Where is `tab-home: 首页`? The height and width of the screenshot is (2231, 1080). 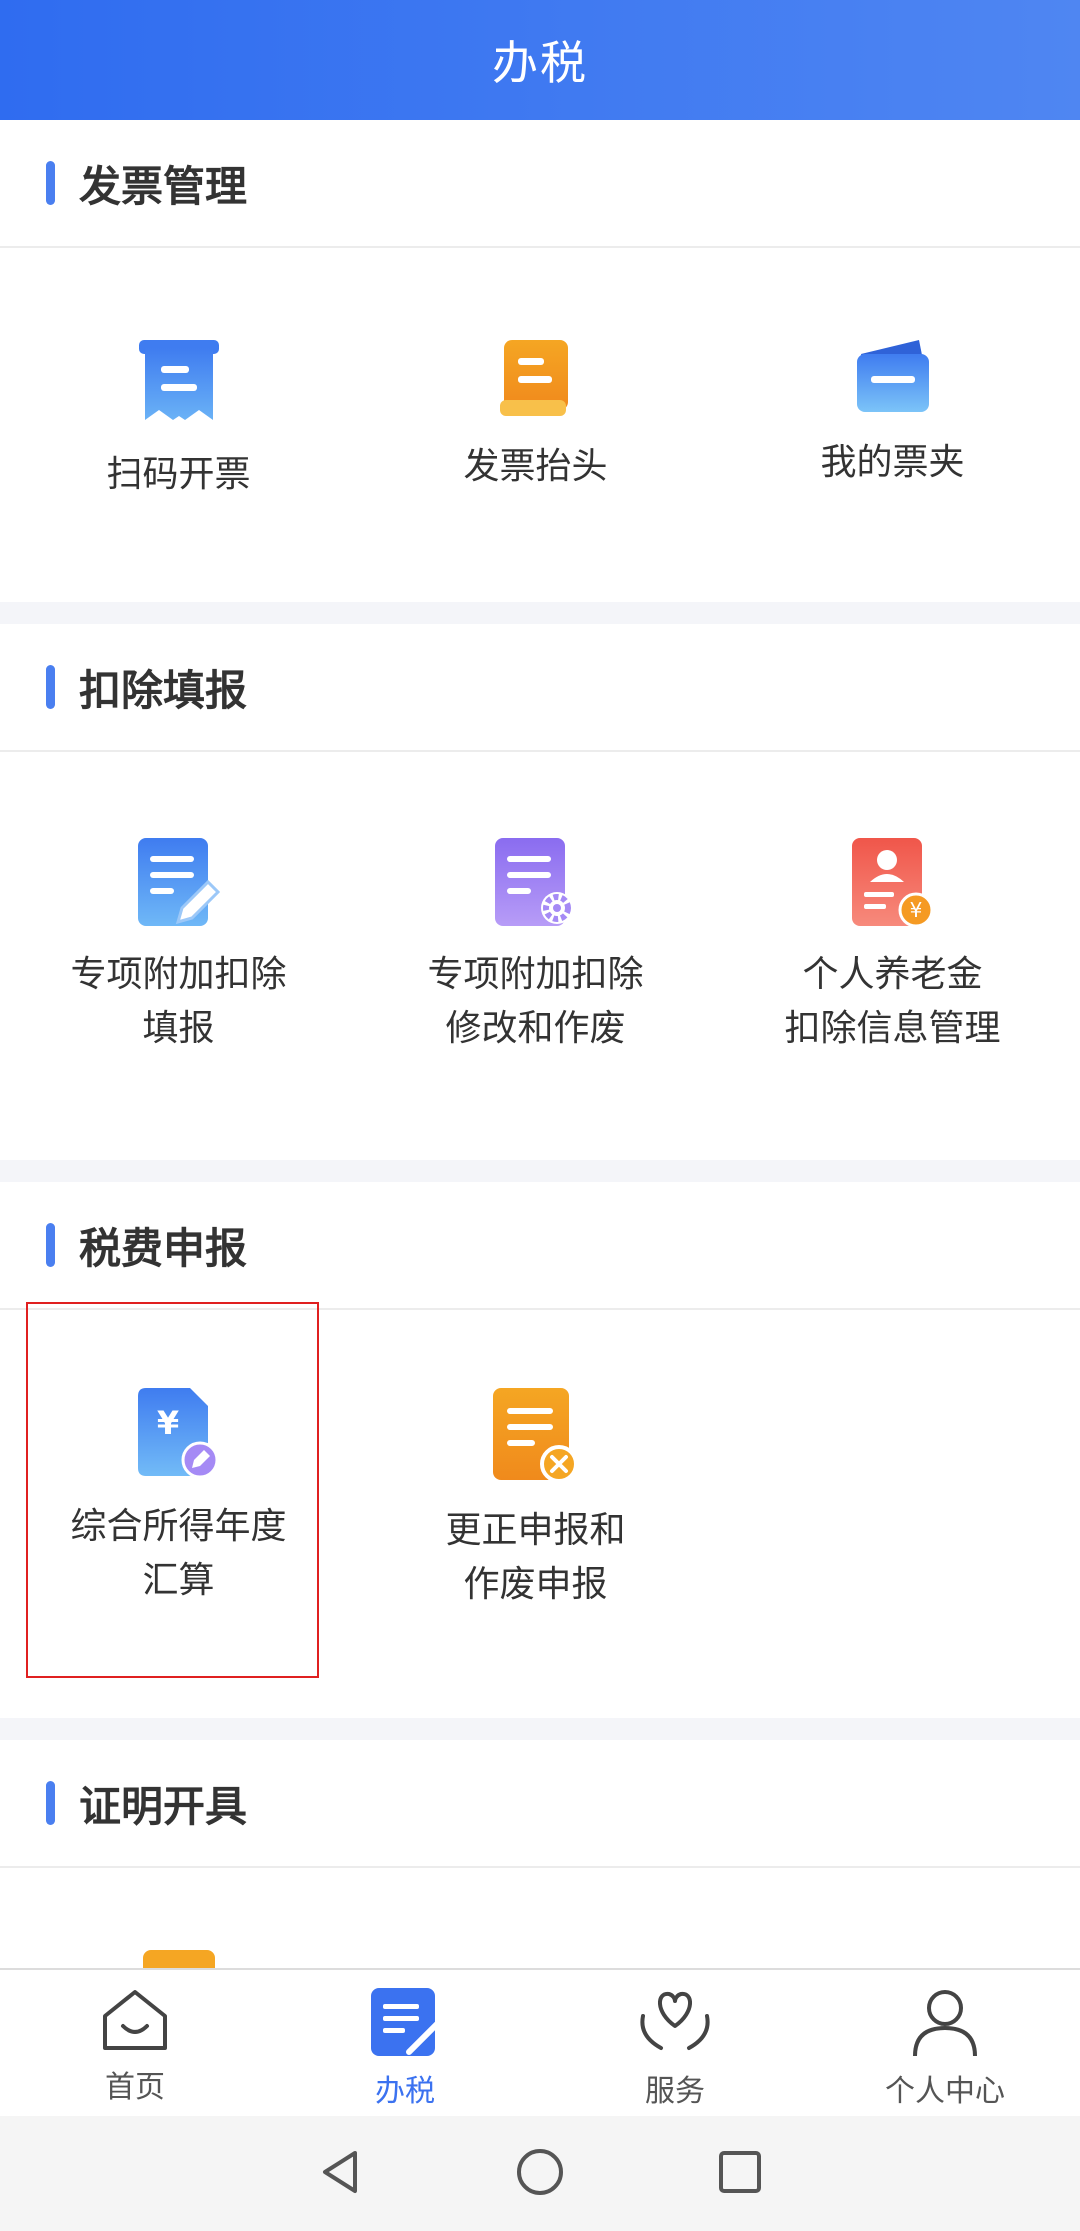 tab-home: 首页 is located at coordinates (135, 2043).